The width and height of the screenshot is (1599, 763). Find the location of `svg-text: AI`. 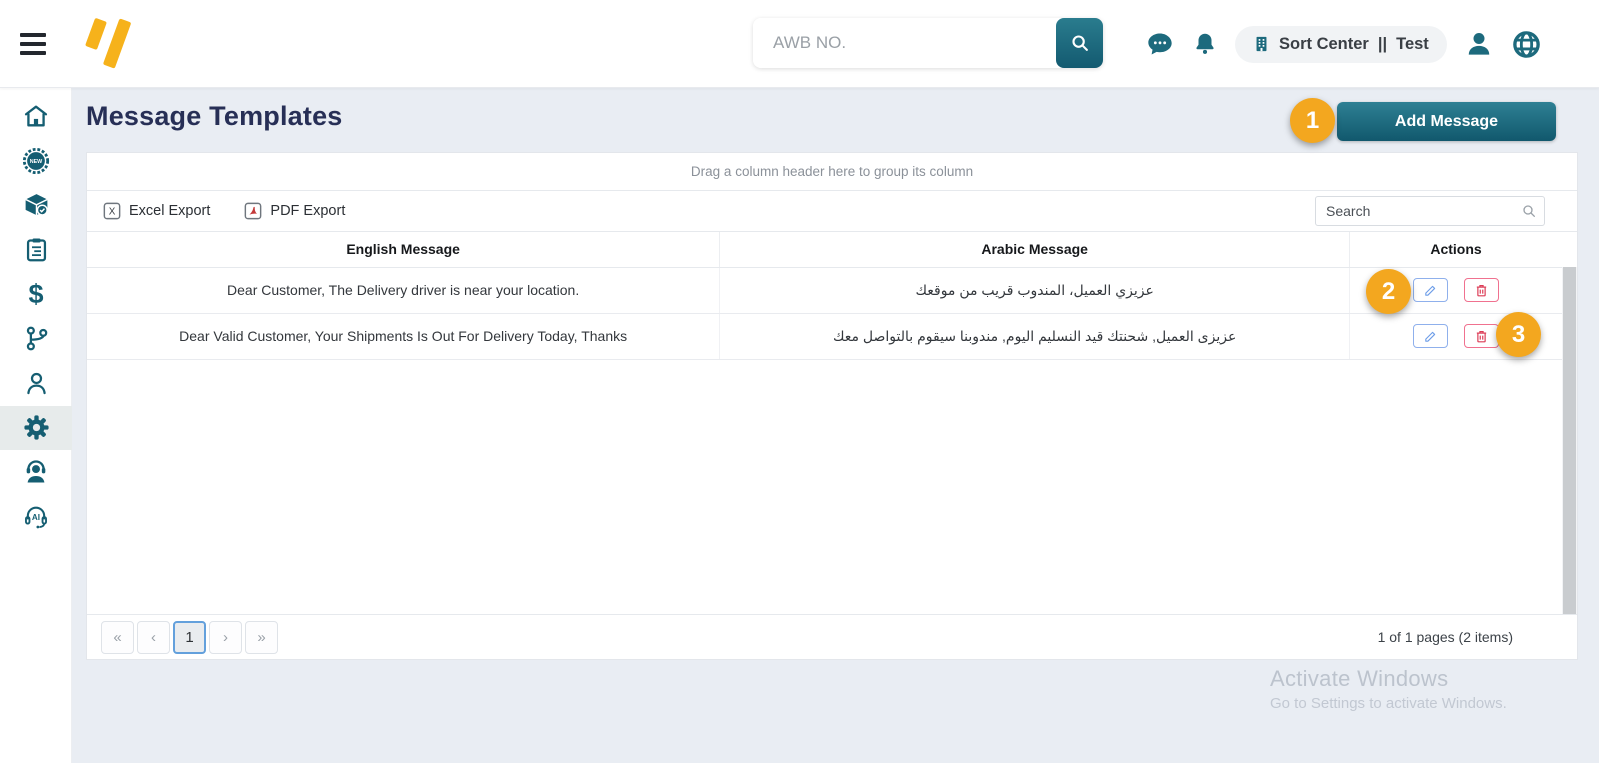

svg-text: AI is located at coordinates (36, 517).